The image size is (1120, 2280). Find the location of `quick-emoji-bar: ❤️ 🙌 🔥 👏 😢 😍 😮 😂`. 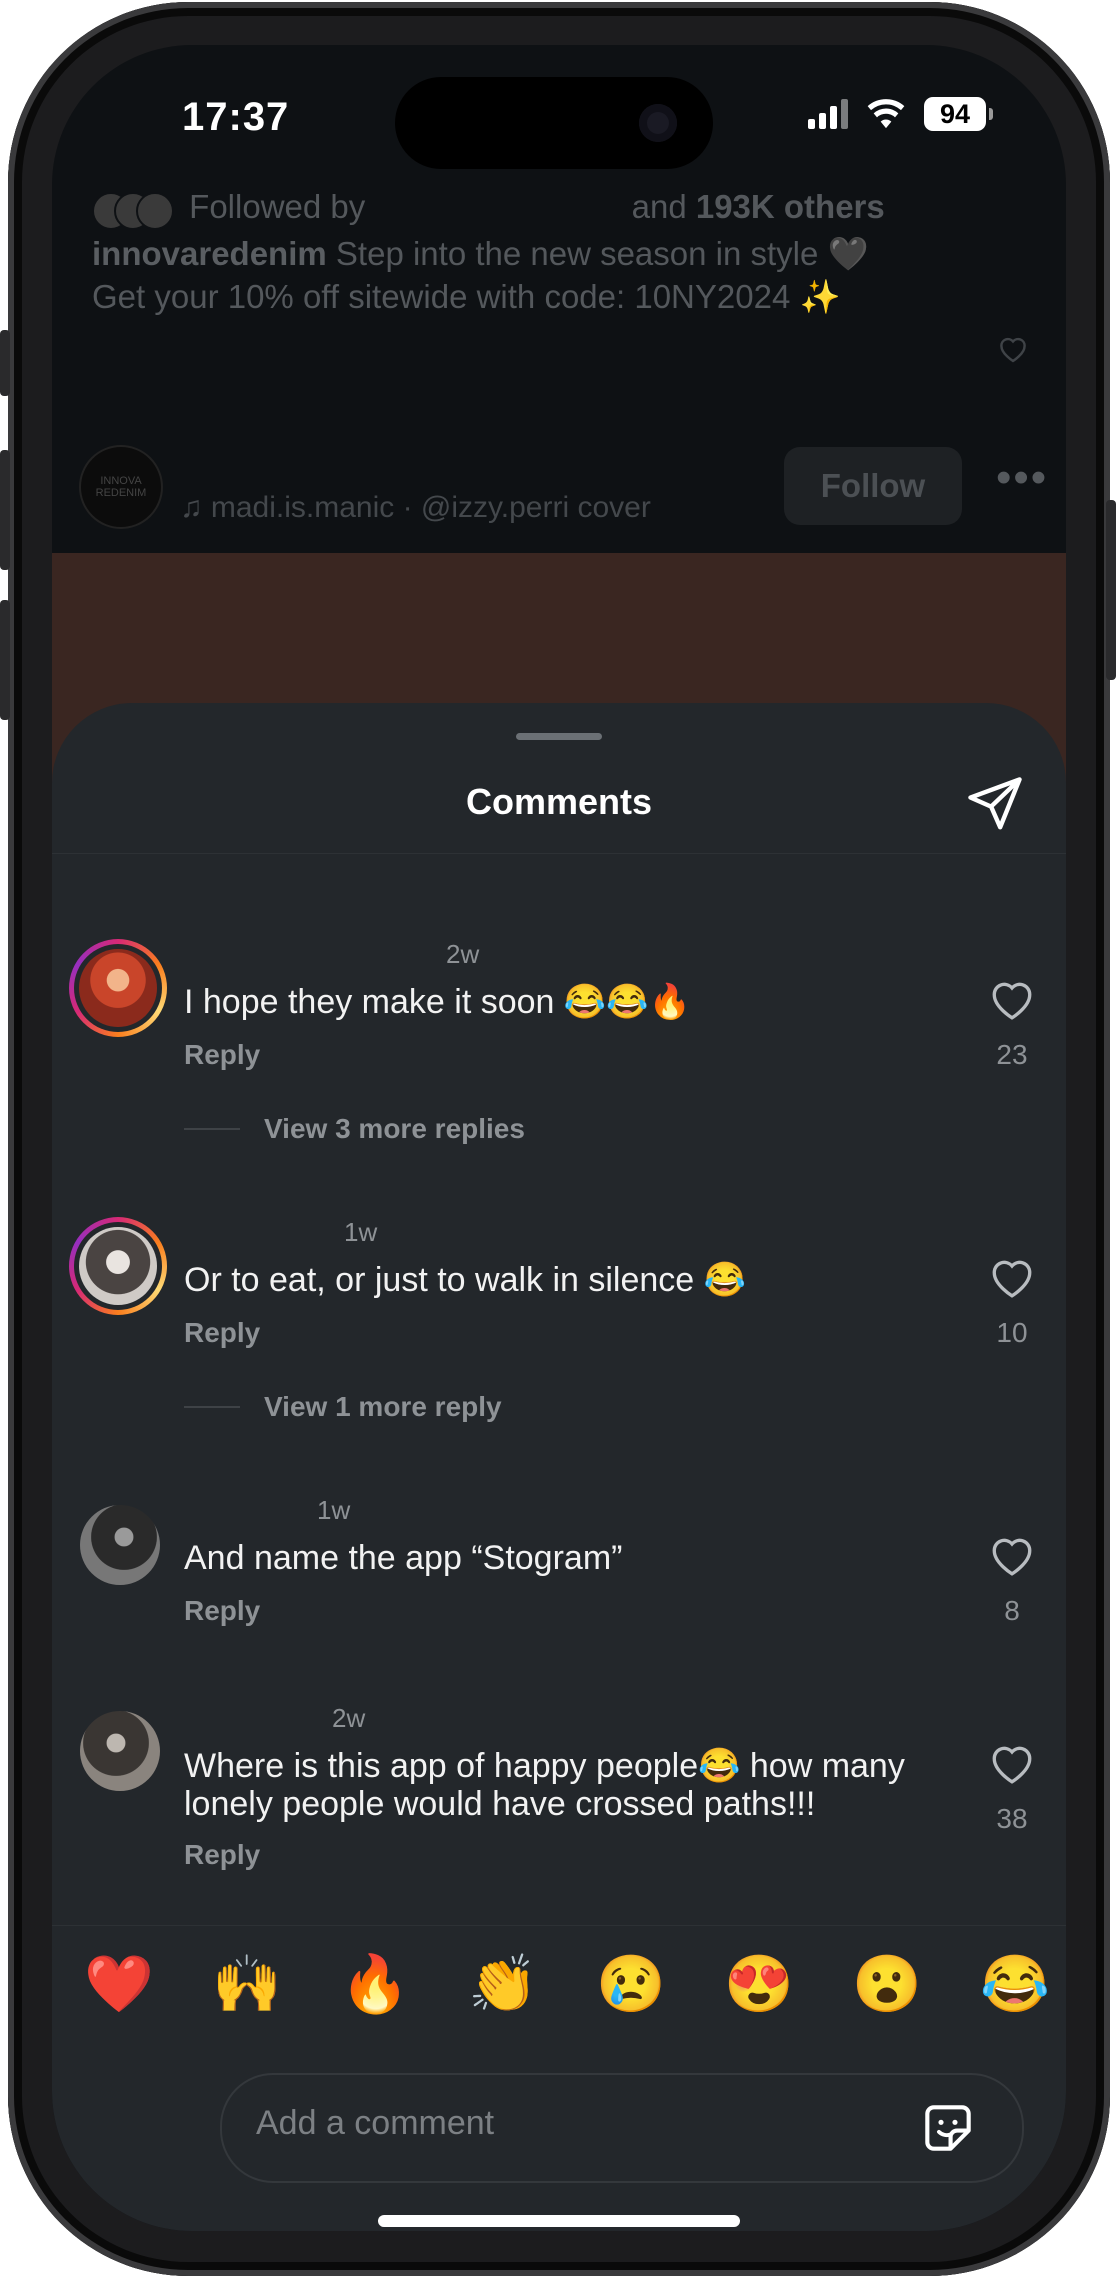

quick-emoji-bar: ❤️ 🙌 🔥 👏 😢 😍 😮 😂 is located at coordinates (567, 1984).